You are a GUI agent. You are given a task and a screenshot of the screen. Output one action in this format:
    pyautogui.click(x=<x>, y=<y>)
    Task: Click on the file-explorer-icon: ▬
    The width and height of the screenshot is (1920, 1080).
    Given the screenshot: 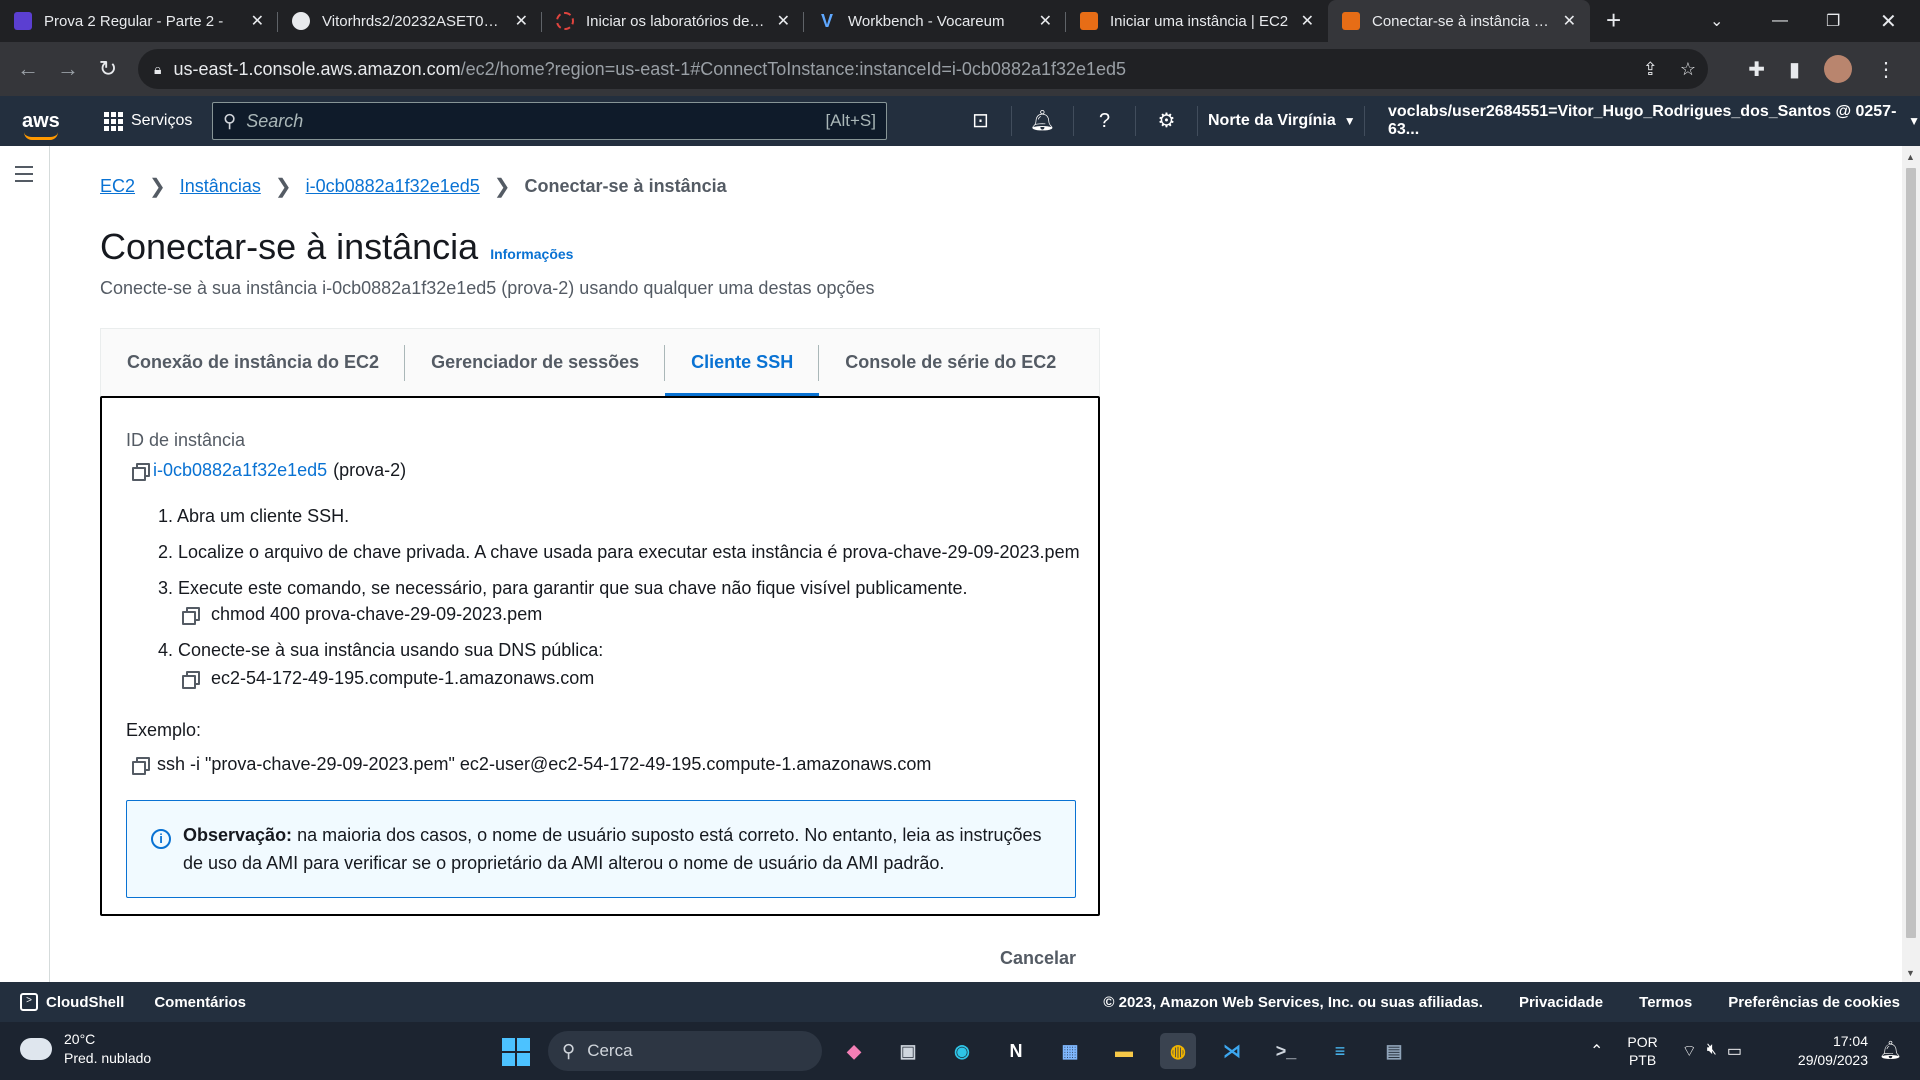 What is the action you would take?
    pyautogui.click(x=1124, y=1051)
    